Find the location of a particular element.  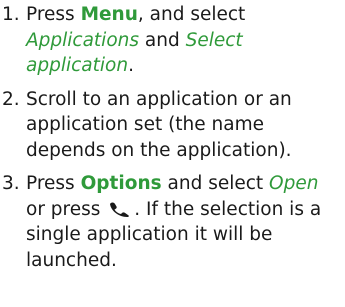

menu-keyword: Menu is located at coordinates (109, 14).